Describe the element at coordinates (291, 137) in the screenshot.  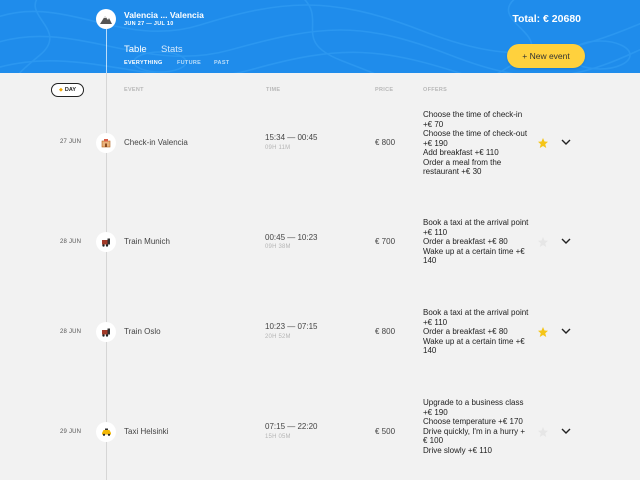
I see `event-time: 15:34 — 00:45` at that location.